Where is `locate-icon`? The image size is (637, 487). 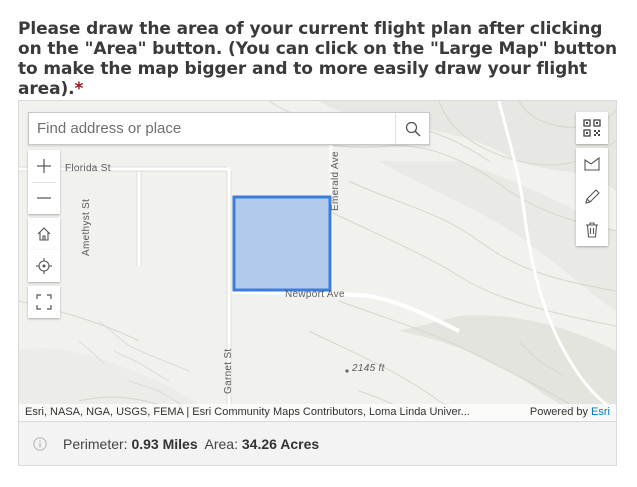 locate-icon is located at coordinates (44, 266).